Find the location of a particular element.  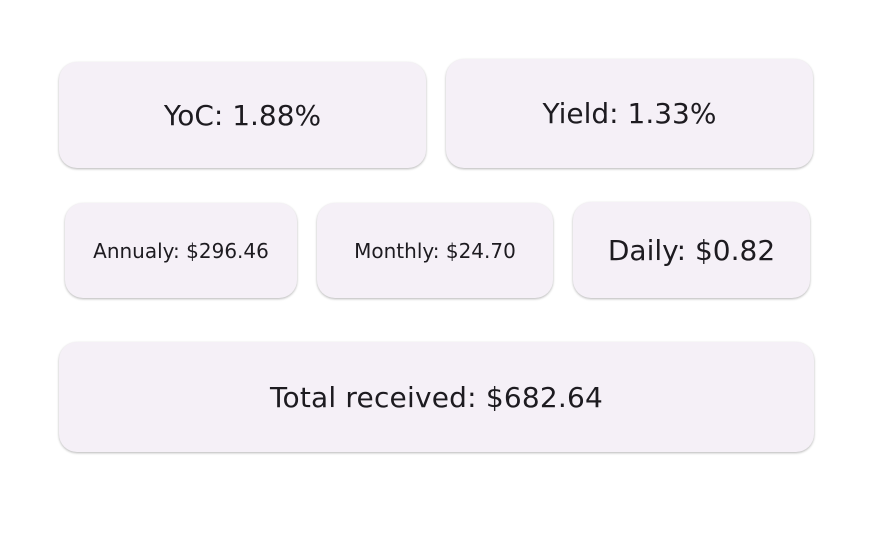

annual-dividend-value: Annualy: $296.46 is located at coordinates (181, 250).